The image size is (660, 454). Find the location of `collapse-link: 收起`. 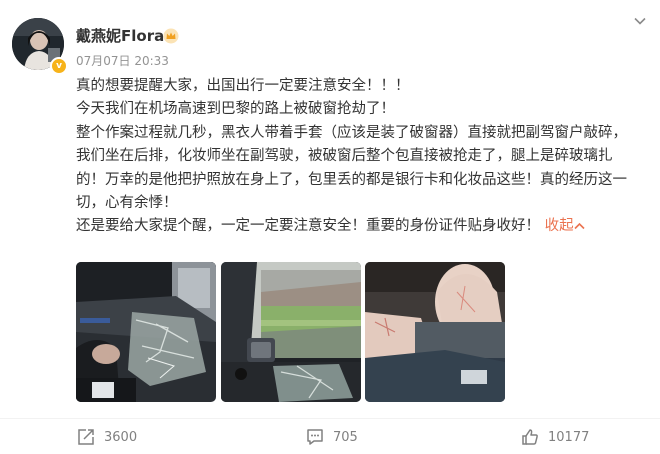

collapse-link: 收起 is located at coordinates (565, 226).